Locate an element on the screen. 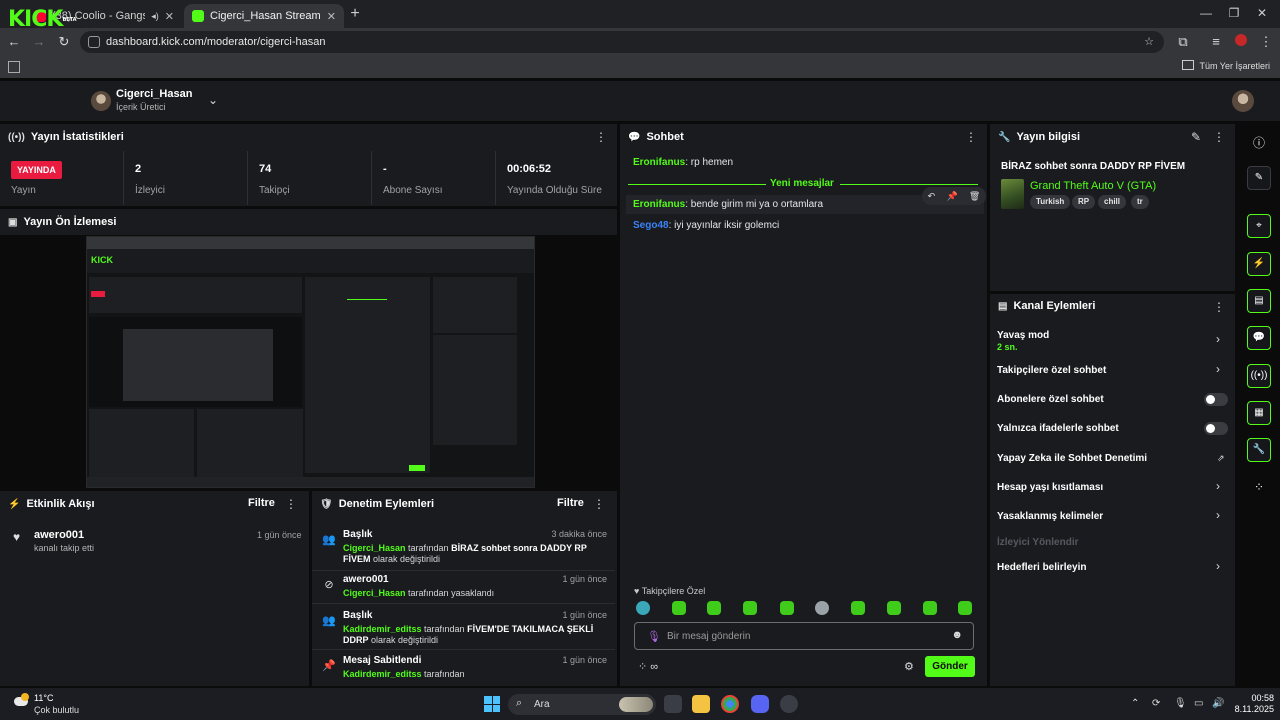 This screenshot has width=1280, height=720. set-goals-row: Hedefleri belirleyin is located at coordinates (1041, 567).